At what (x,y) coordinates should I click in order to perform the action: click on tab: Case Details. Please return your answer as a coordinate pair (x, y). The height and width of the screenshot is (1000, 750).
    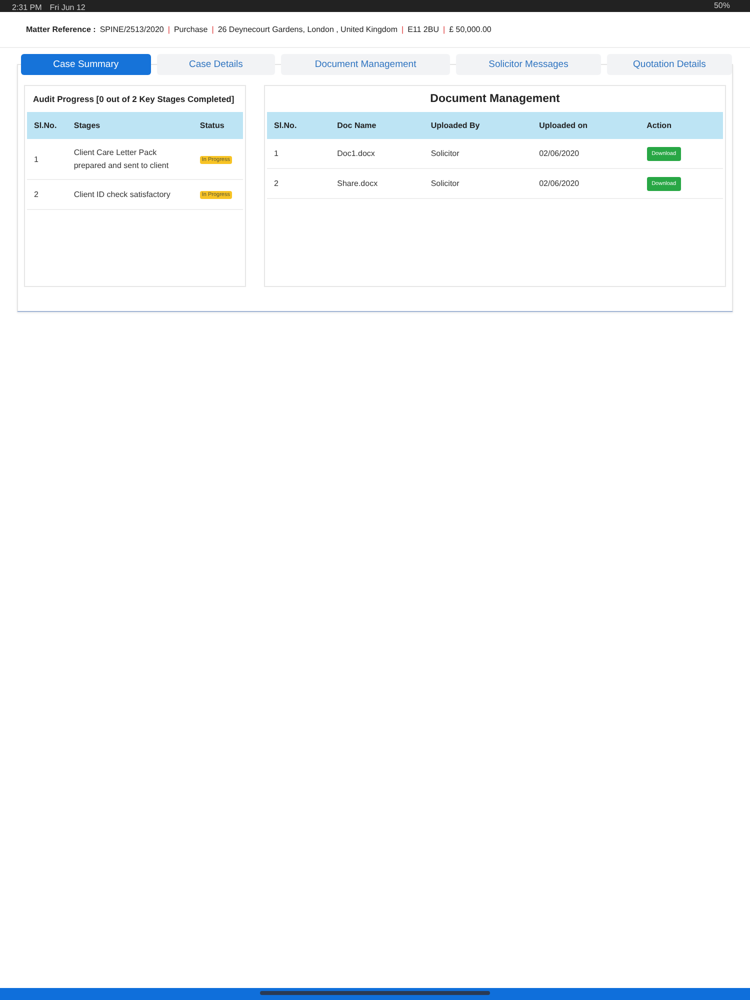
    Looking at the image, I should click on (216, 64).